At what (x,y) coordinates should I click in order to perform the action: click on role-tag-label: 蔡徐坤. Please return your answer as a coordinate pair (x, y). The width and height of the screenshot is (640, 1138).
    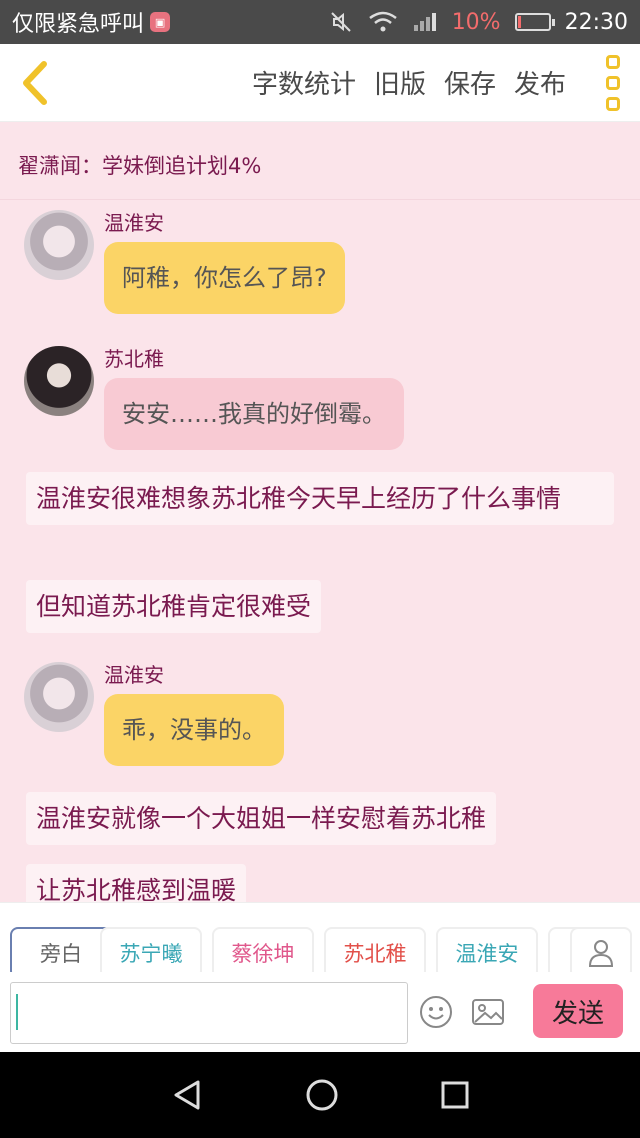
    Looking at the image, I should click on (263, 954).